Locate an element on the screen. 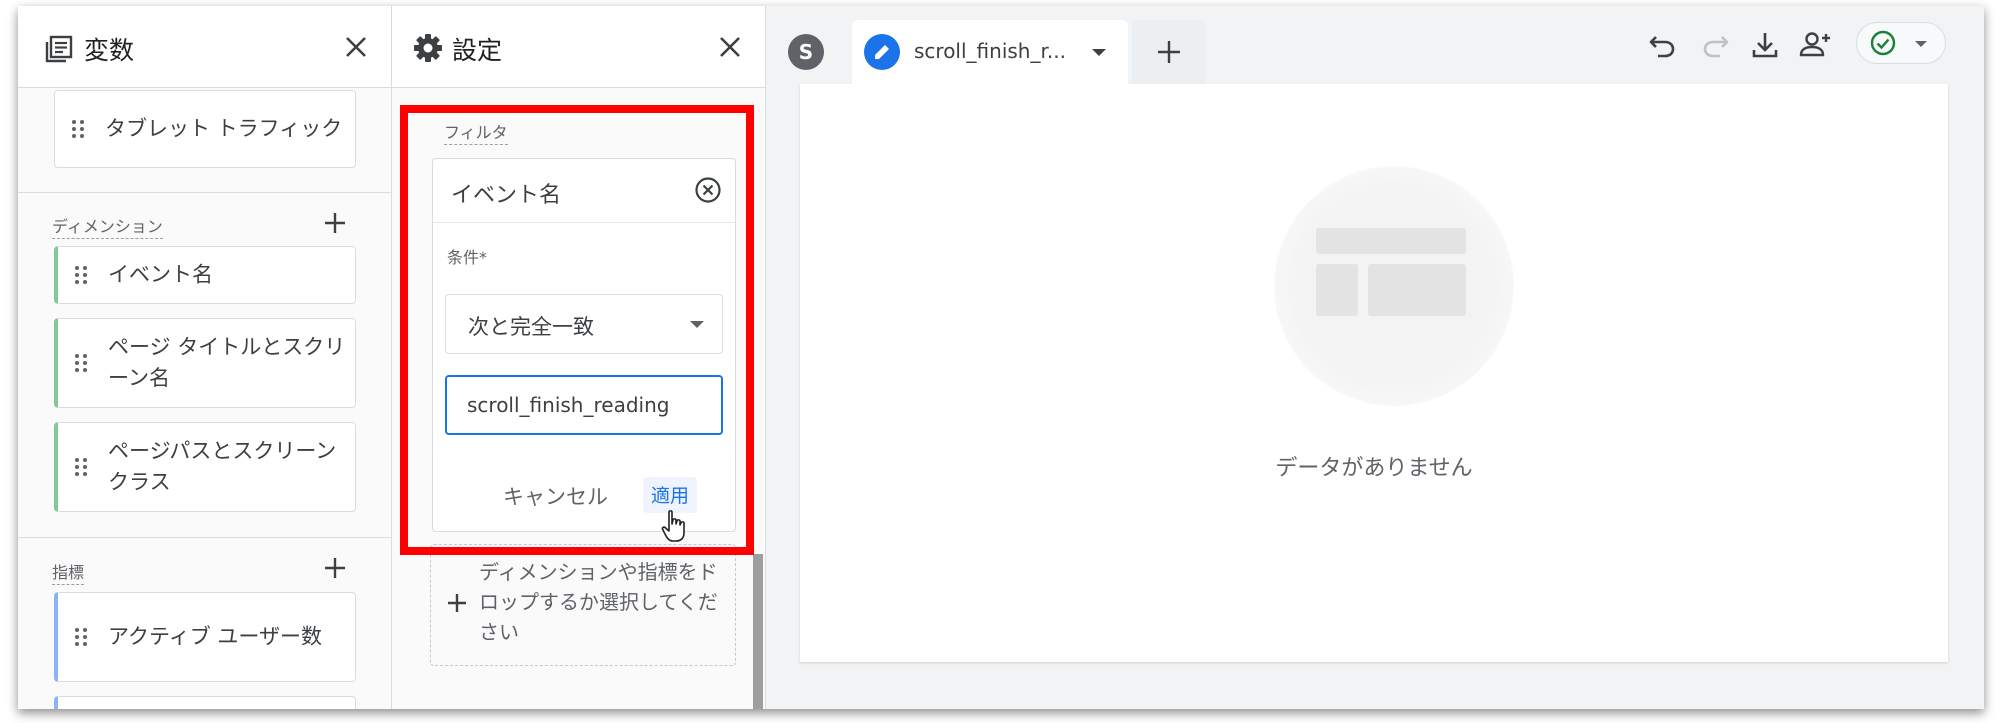  dimension-chip-event-name: イベント名 is located at coordinates (205, 275).